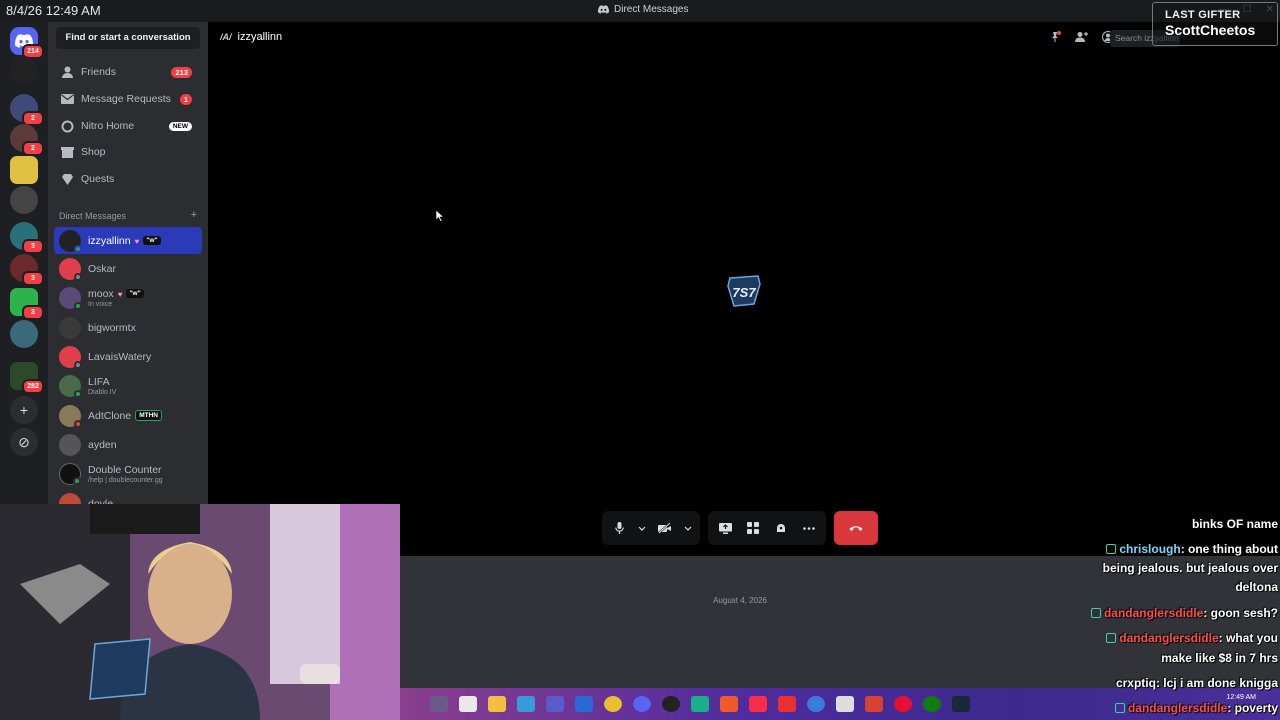  Describe the element at coordinates (128, 99) in the screenshot. I see `nav-message-requests: Message Requests 1` at that location.